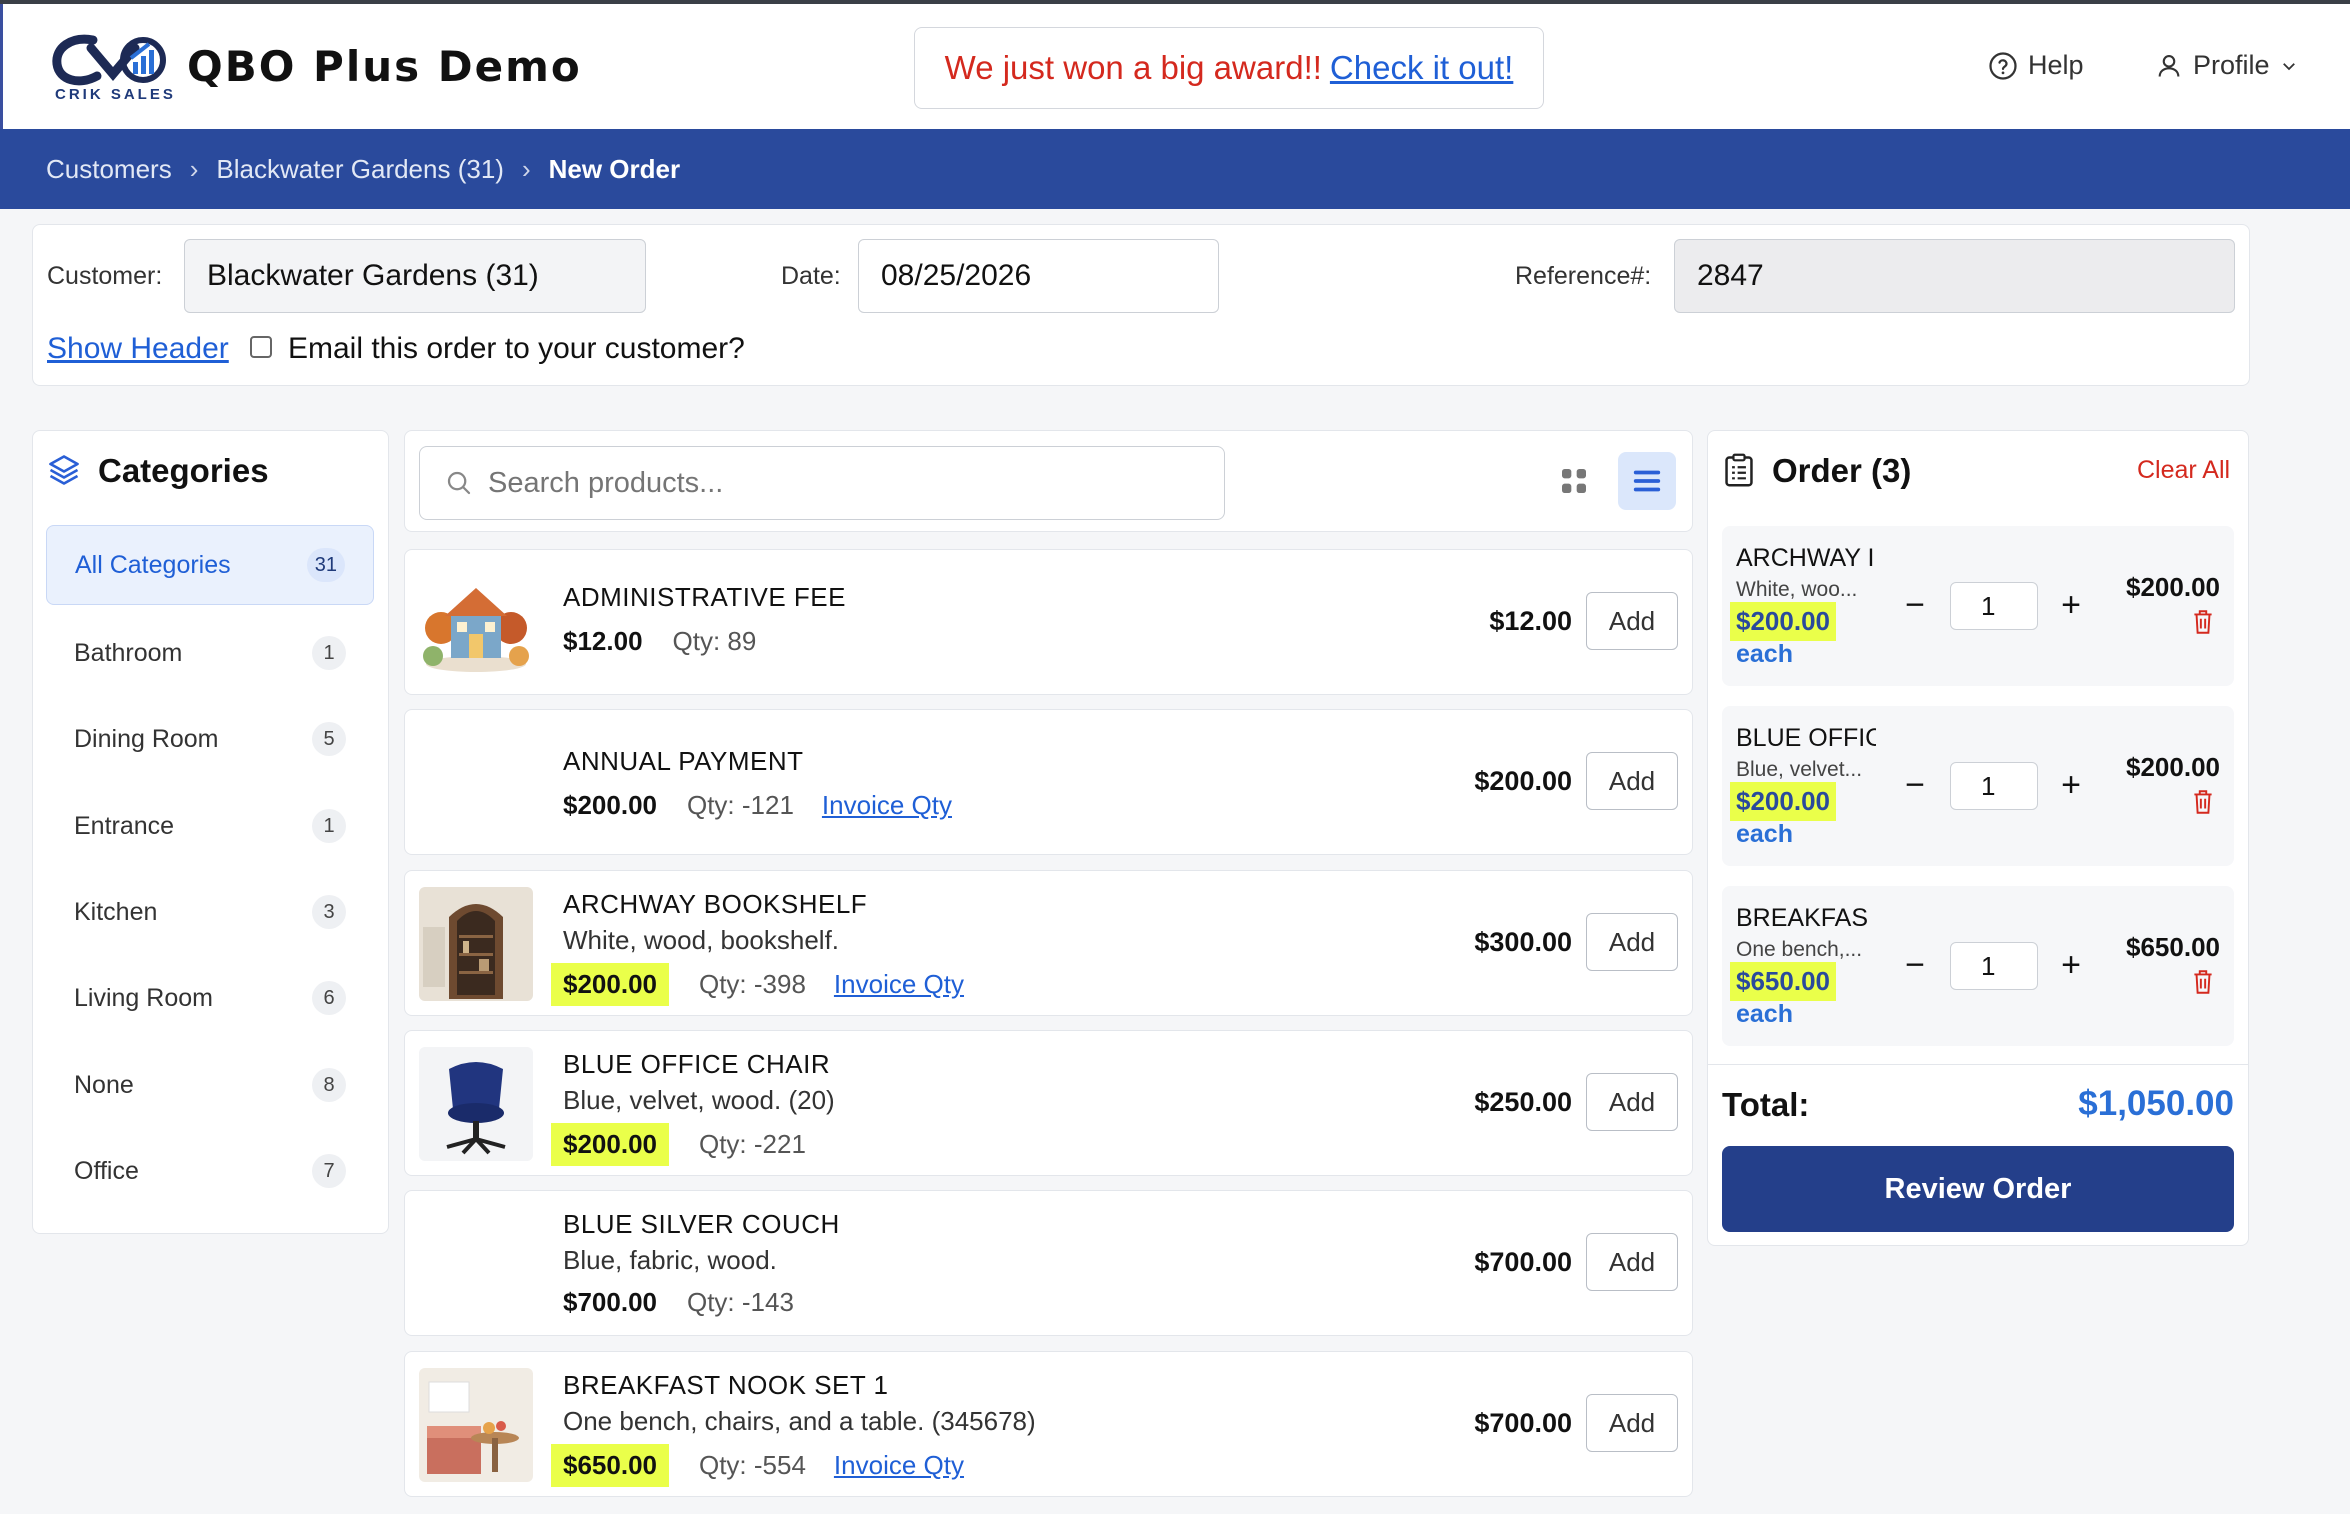 The width and height of the screenshot is (2350, 1514). I want to click on breadcrumb-customer: Blackwater Gardens (31), so click(360, 169).